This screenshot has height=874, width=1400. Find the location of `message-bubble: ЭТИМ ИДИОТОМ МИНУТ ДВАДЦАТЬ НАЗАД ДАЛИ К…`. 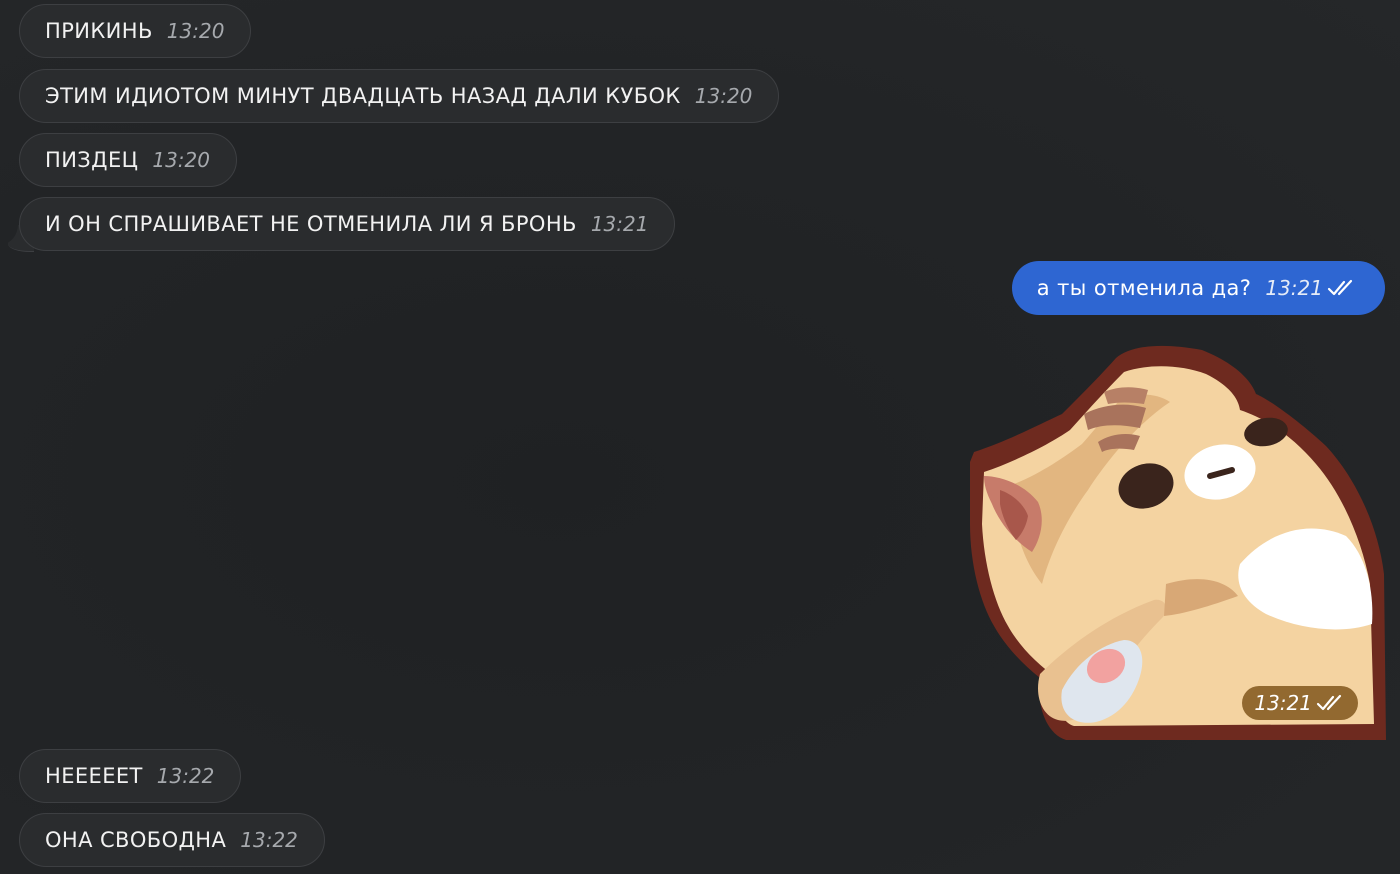

message-bubble: ЭТИМ ИДИОТОМ МИНУТ ДВАДЦАТЬ НАЗАД ДАЛИ К… is located at coordinates (399, 96).